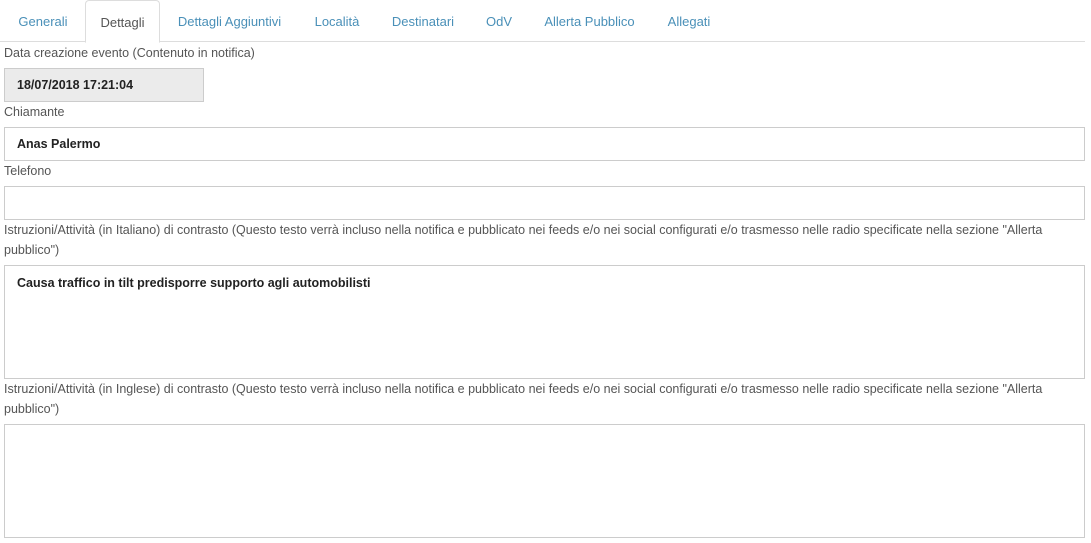 This screenshot has height=543, width=1091. What do you see at coordinates (423, 21) in the screenshot?
I see `tab-destinatari: Destinatari` at bounding box center [423, 21].